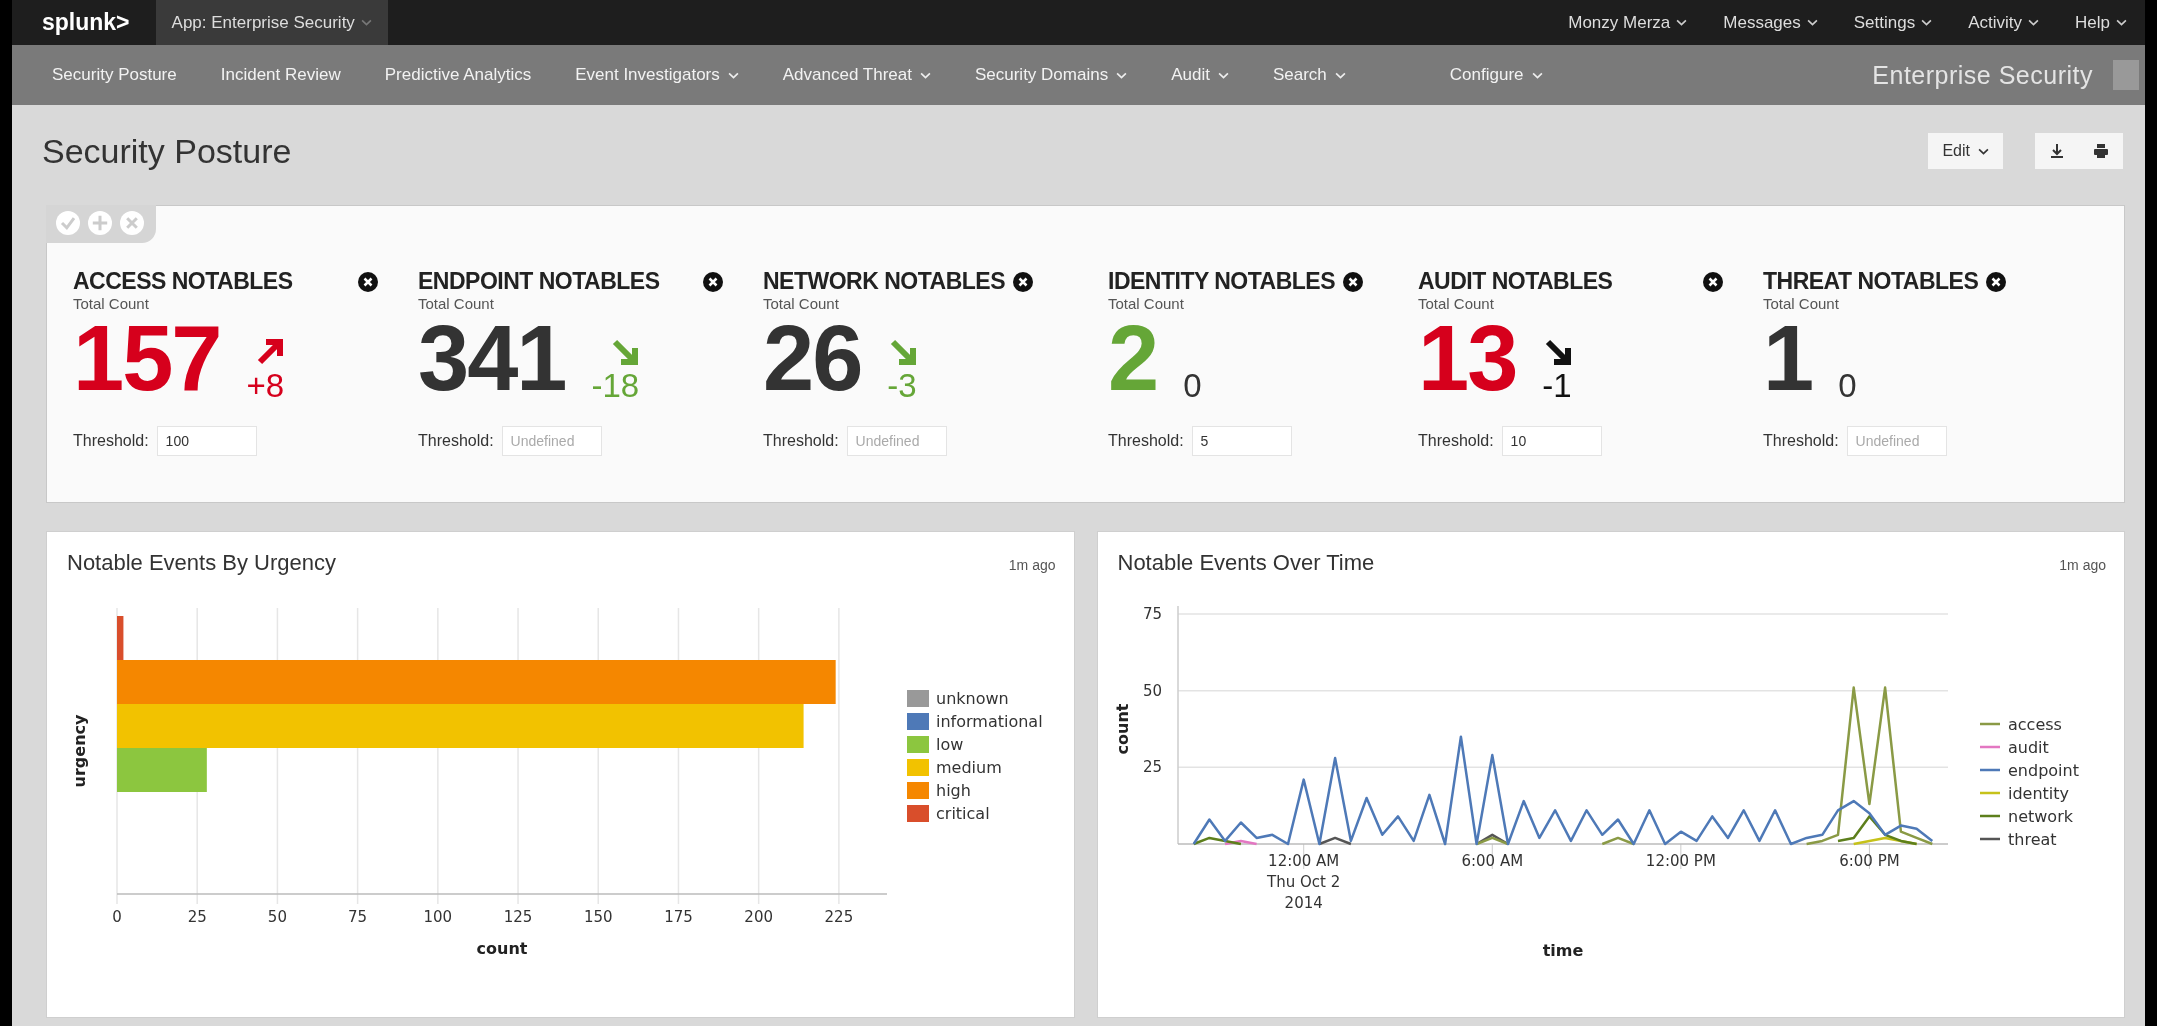  Describe the element at coordinates (1788, 358) in the screenshot. I see `total-count: 1` at that location.